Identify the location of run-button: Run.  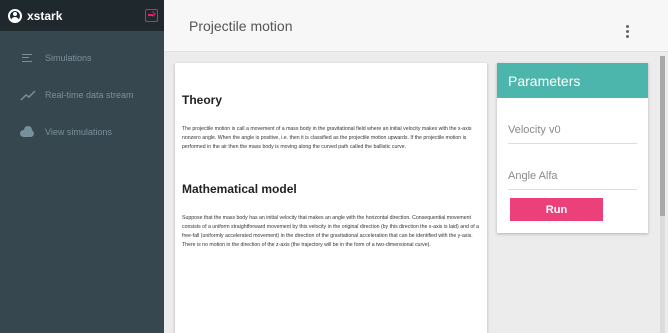
(556, 209).